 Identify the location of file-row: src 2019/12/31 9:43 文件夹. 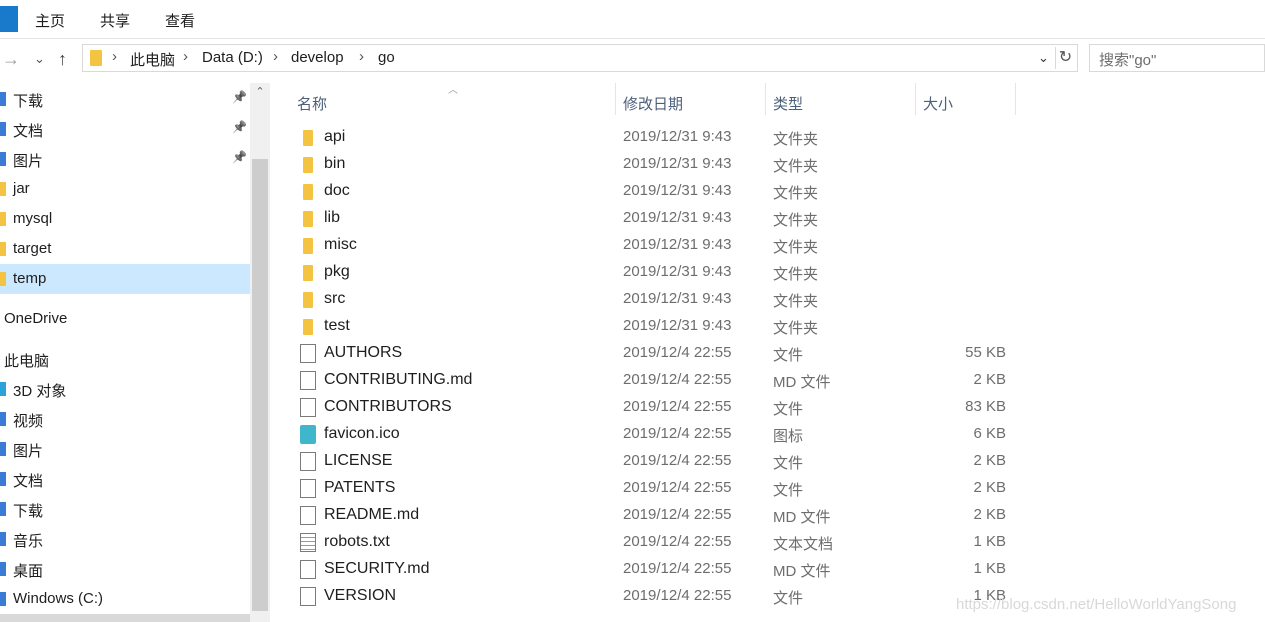
(767, 299).